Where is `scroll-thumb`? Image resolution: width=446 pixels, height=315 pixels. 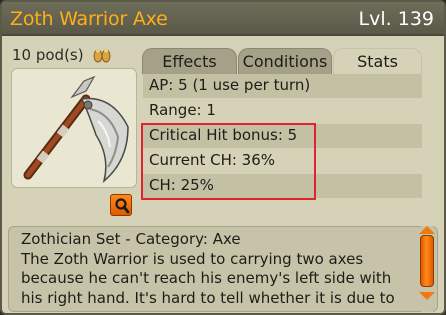 scroll-thumb is located at coordinates (427, 261).